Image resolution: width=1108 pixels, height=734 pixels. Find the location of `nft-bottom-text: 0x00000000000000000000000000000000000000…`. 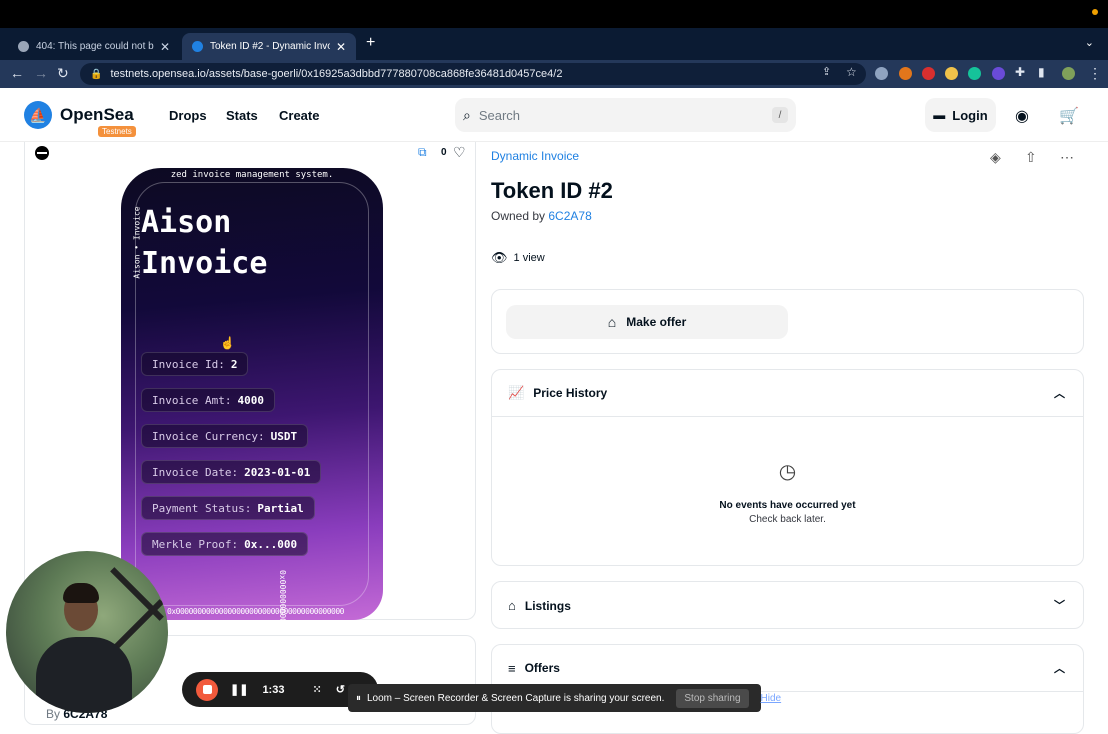

nft-bottom-text: 0x00000000000000000000000000000000000000… is located at coordinates (255, 611).